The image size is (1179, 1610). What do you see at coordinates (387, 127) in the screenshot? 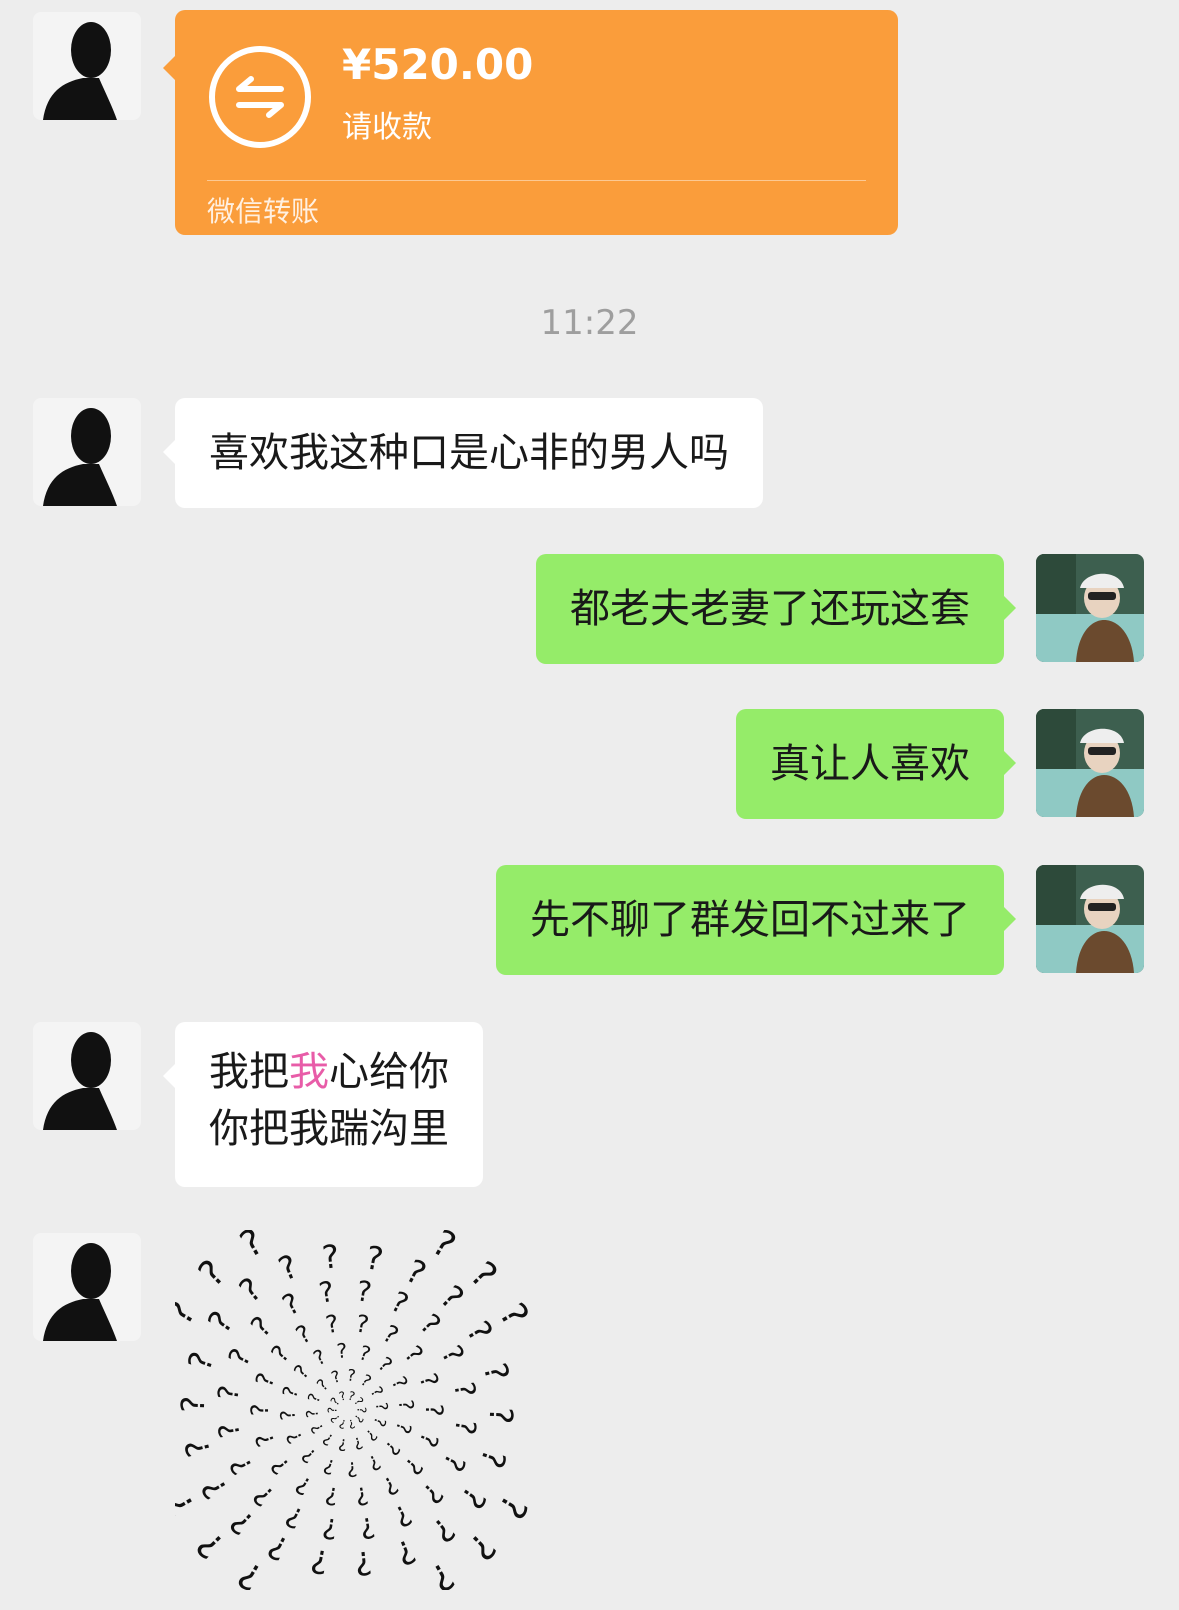
I see `transfer-subtitle: 请收款` at bounding box center [387, 127].